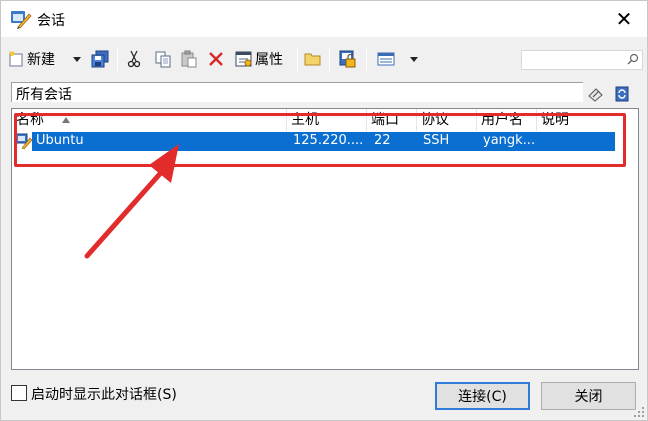 This screenshot has width=648, height=421. Describe the element at coordinates (16, 59) in the screenshot. I see `new-session-icon` at that location.